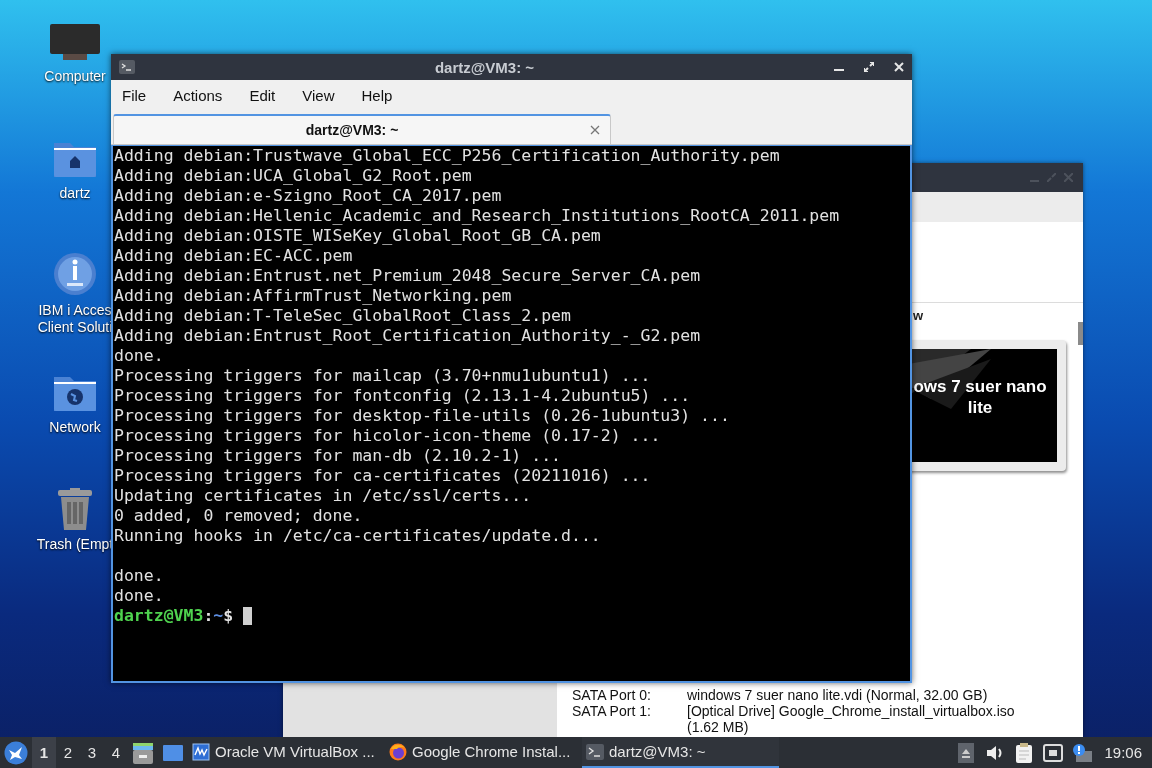 This screenshot has width=1152, height=768. Describe the element at coordinates (612, 695) in the screenshot. I see `storage-label: SATA Port 0:` at that location.